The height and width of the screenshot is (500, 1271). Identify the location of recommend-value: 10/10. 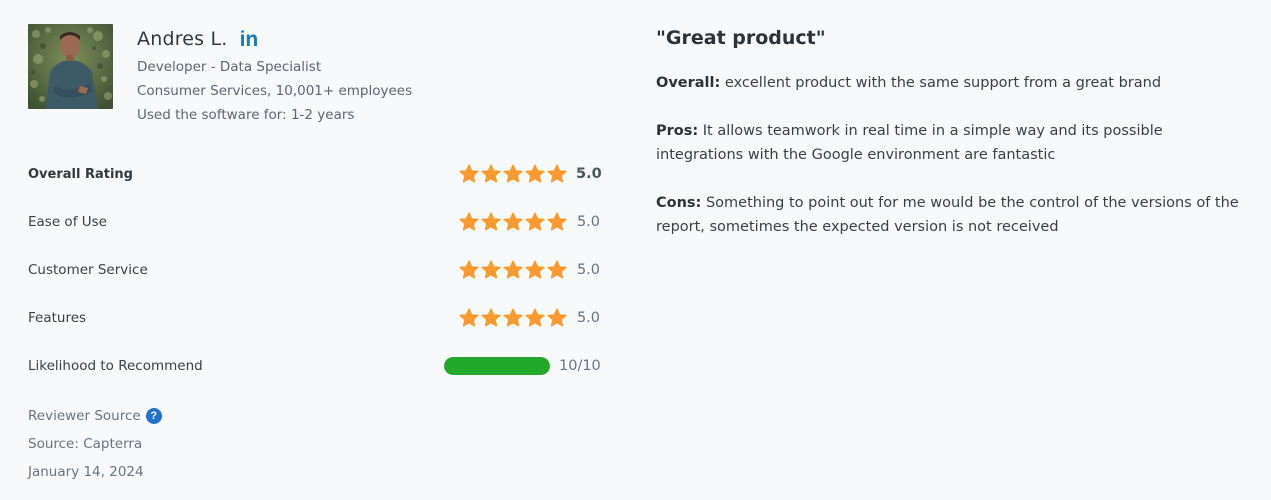
(522, 366).